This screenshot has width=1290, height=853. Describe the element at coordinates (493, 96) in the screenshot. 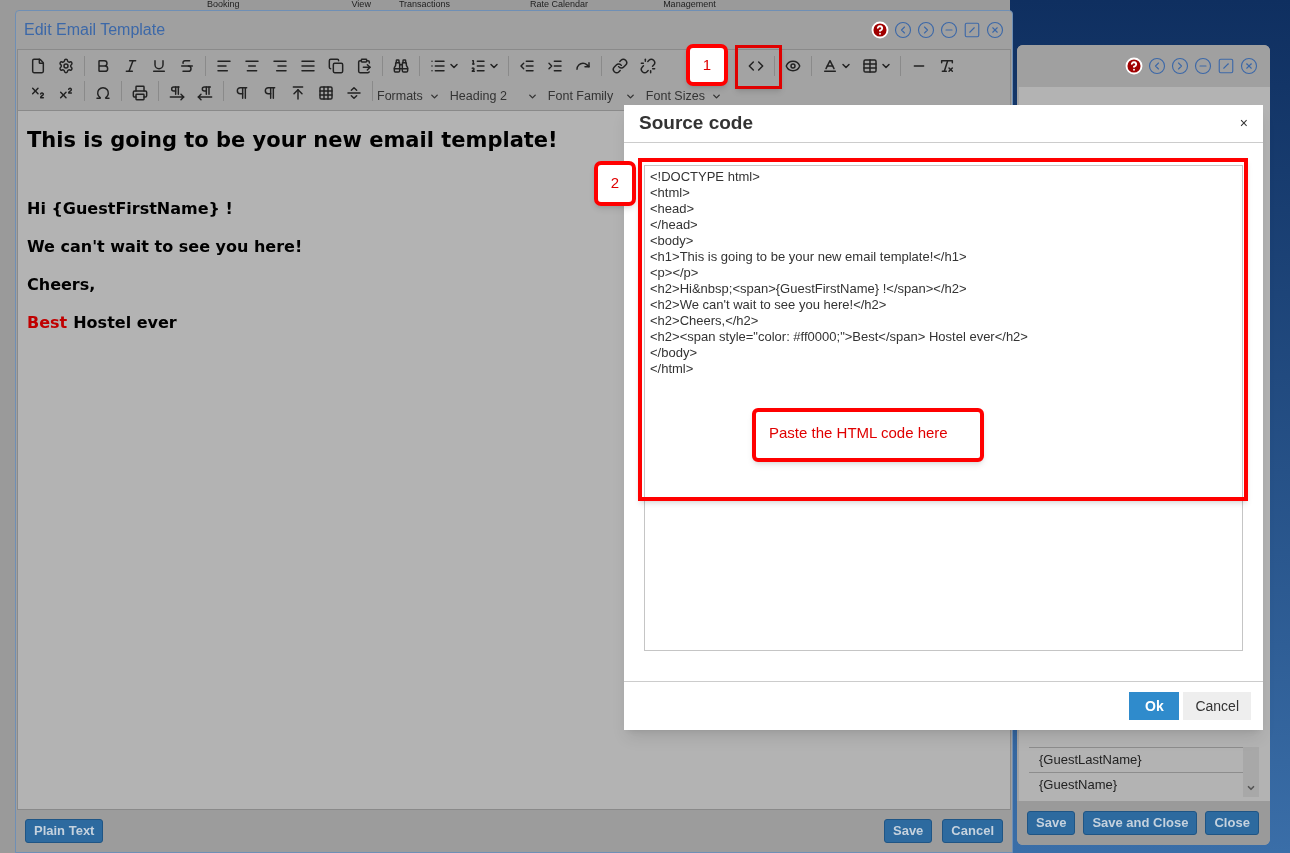

I see `format-dropdown: Heading 2` at that location.